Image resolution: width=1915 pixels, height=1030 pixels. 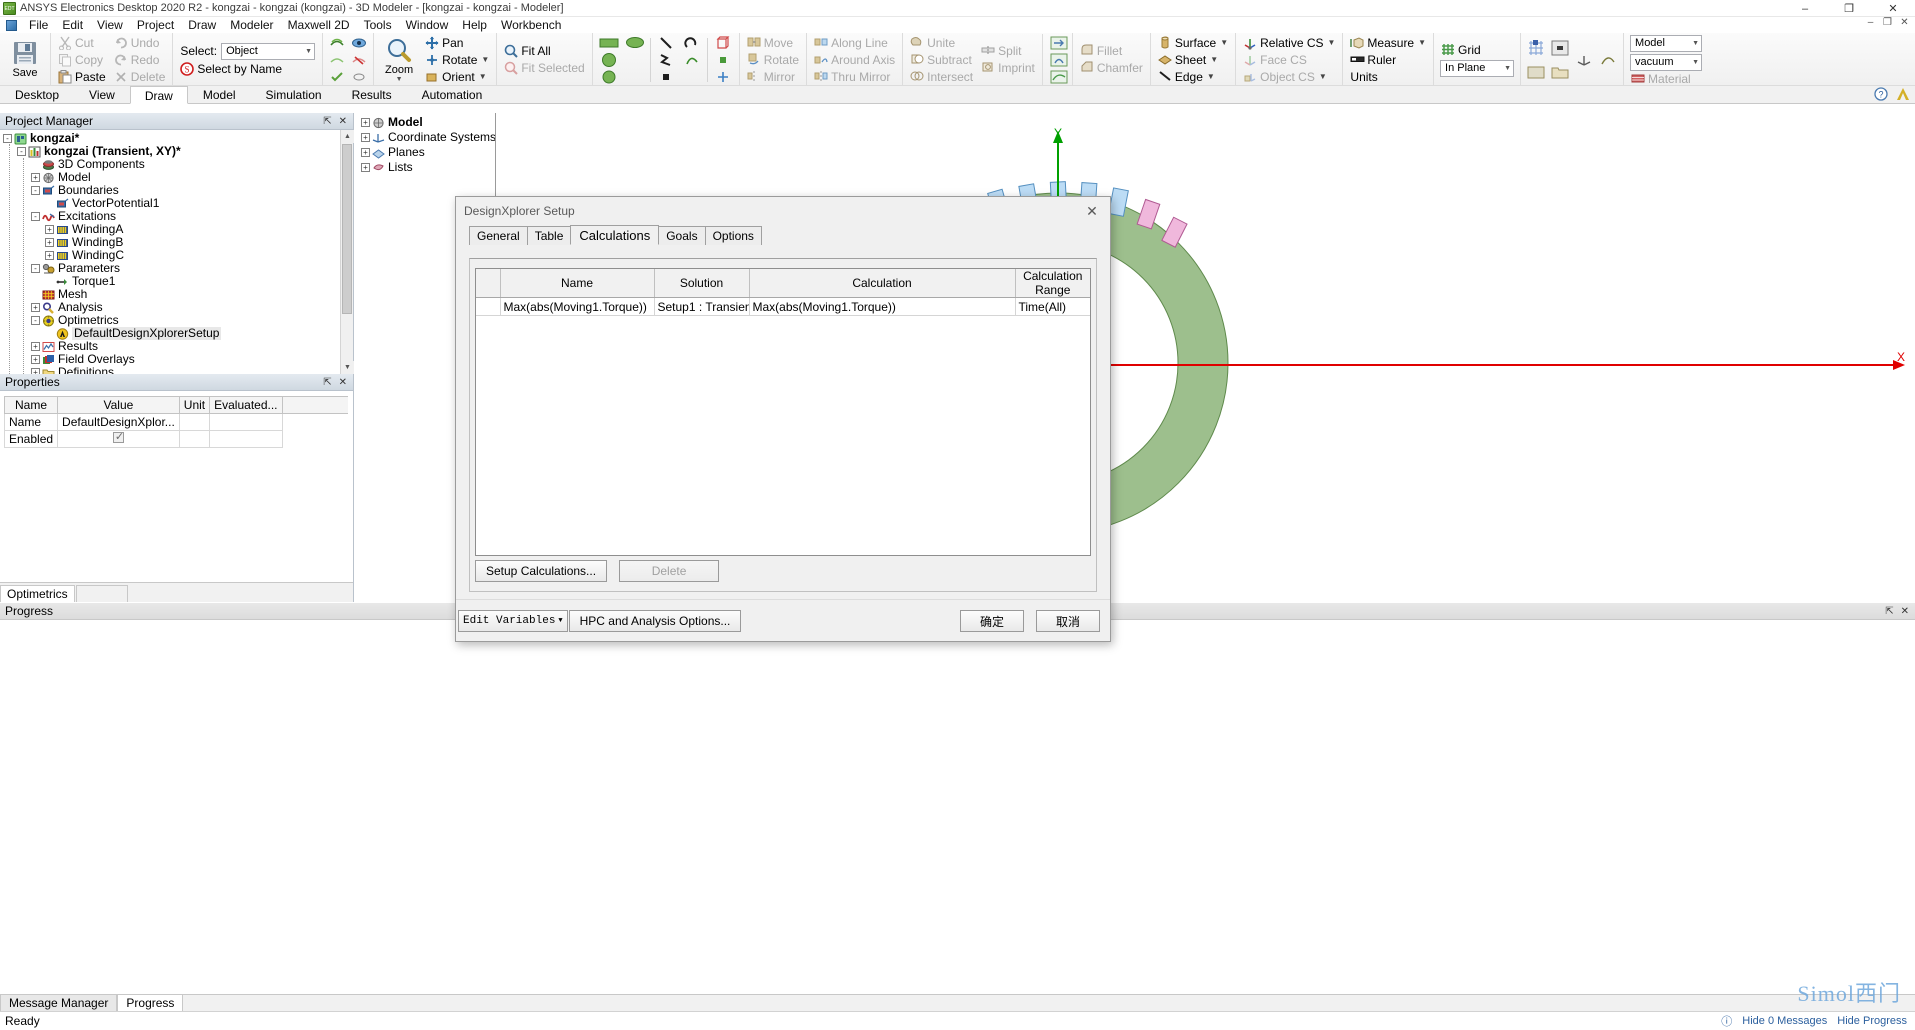 I want to click on tab-simulation: Simulation, so click(x=294, y=94).